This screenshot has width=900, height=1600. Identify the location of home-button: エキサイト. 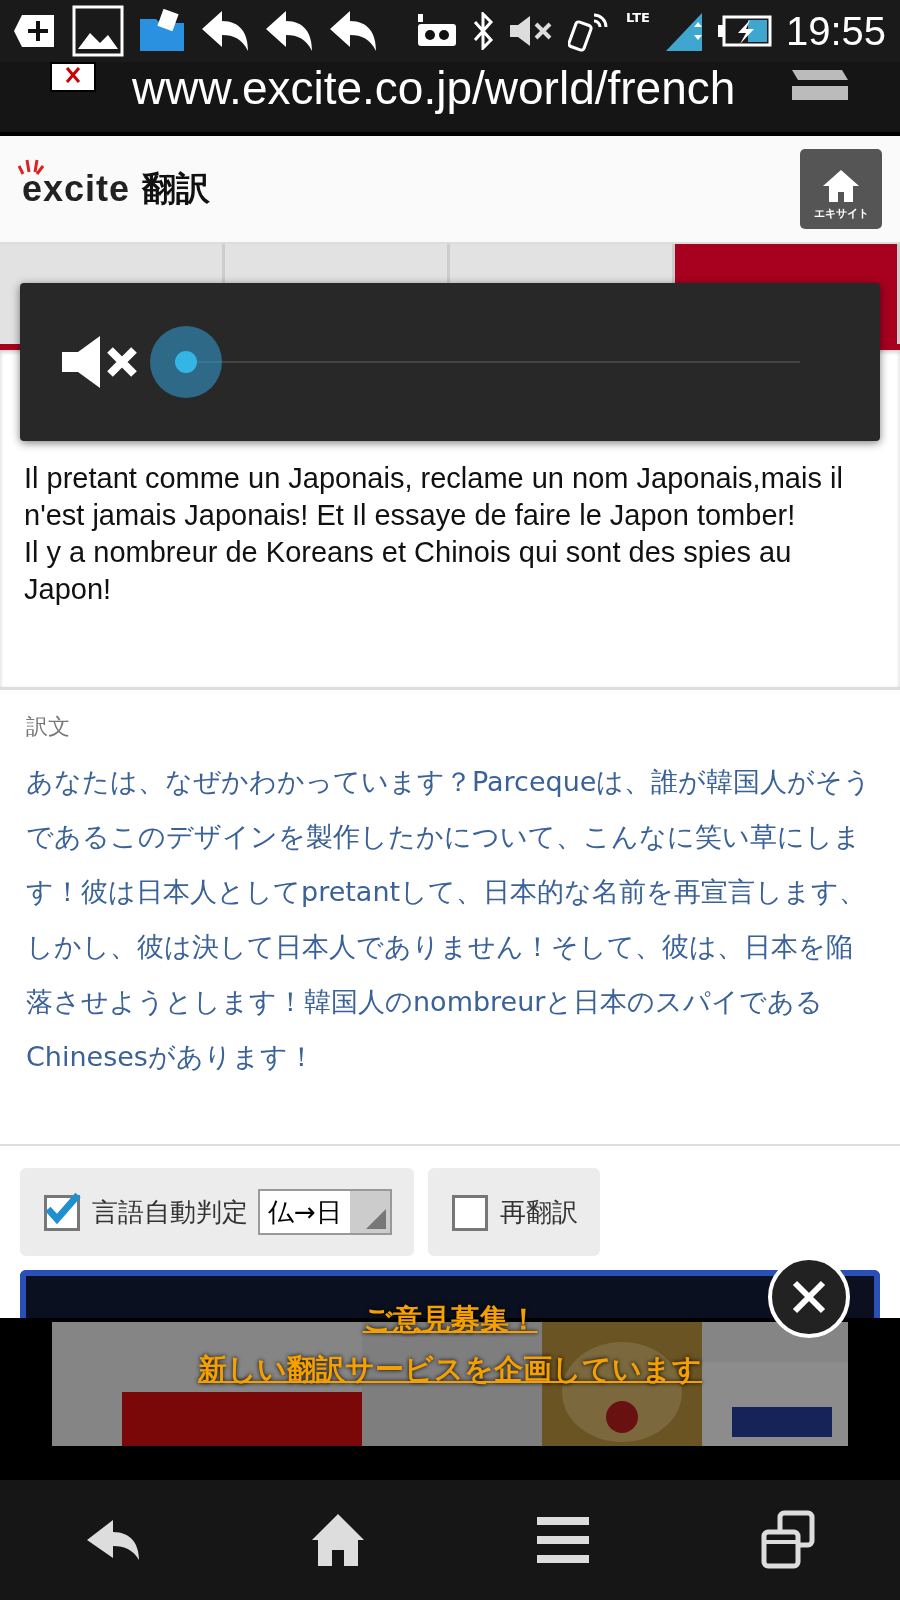
(841, 189).